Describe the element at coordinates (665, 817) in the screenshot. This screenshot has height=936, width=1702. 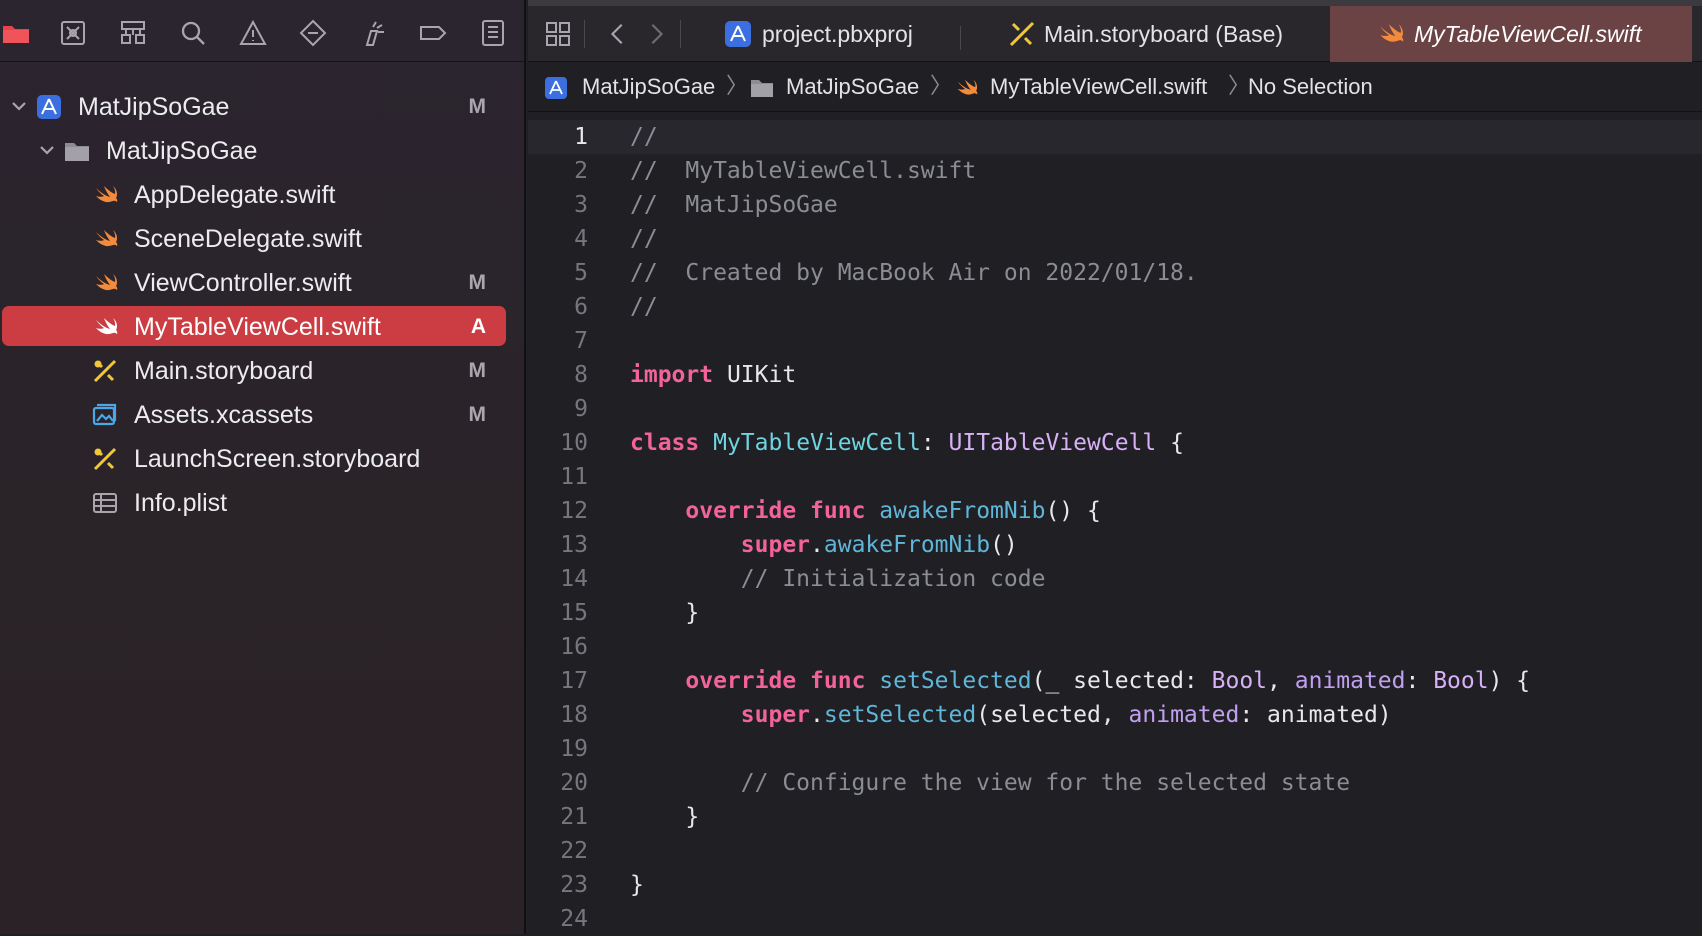
I see `code-token: }` at that location.